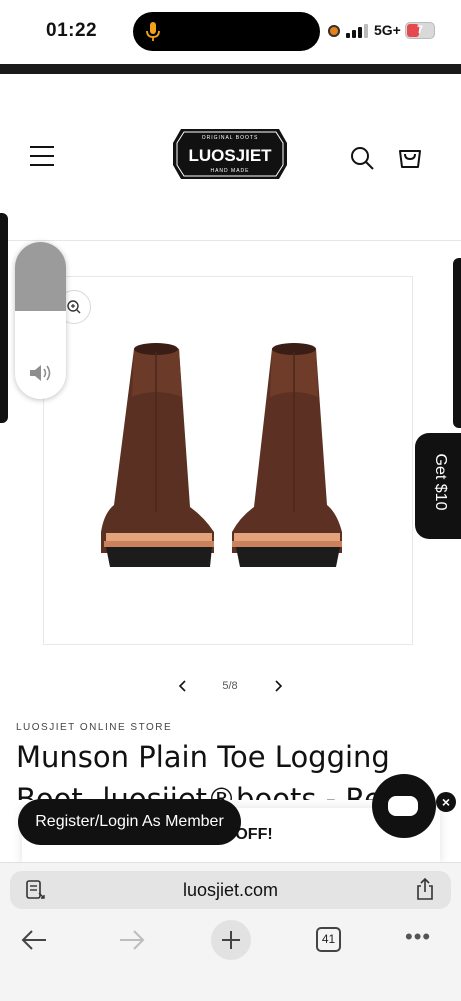  I want to click on svg-text: LUOSJIET, so click(230, 155).